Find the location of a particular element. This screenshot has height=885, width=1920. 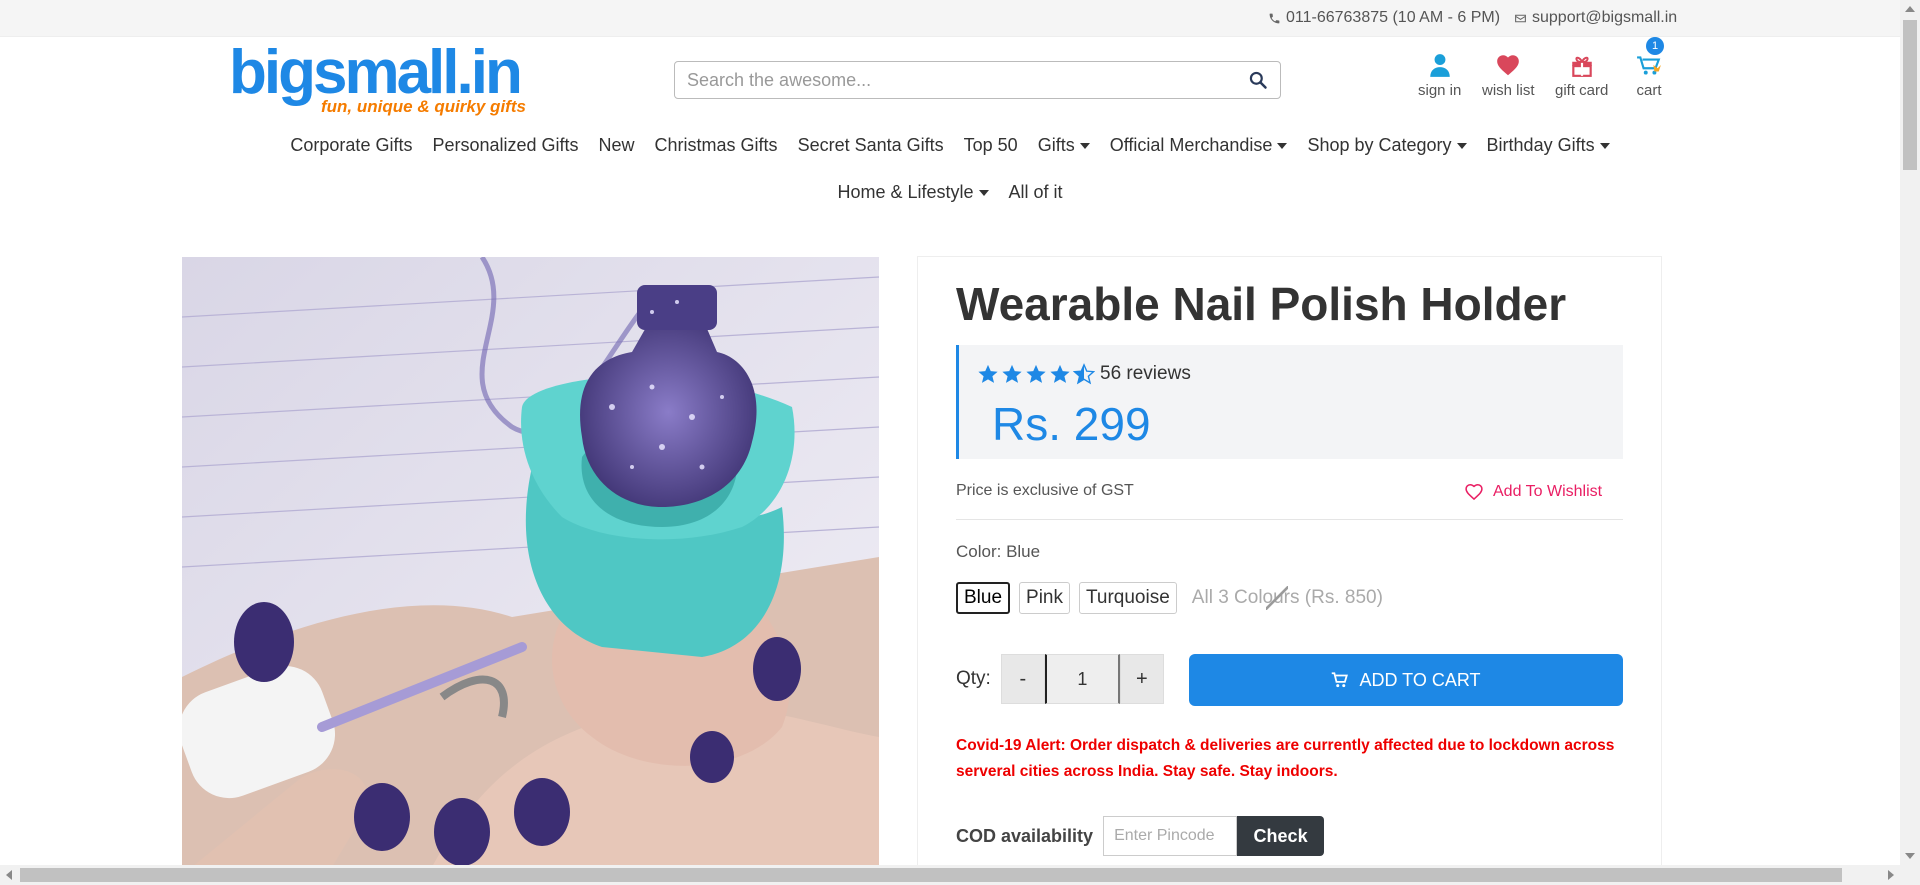

wish-list-link: wish list is located at coordinates (1508, 75).